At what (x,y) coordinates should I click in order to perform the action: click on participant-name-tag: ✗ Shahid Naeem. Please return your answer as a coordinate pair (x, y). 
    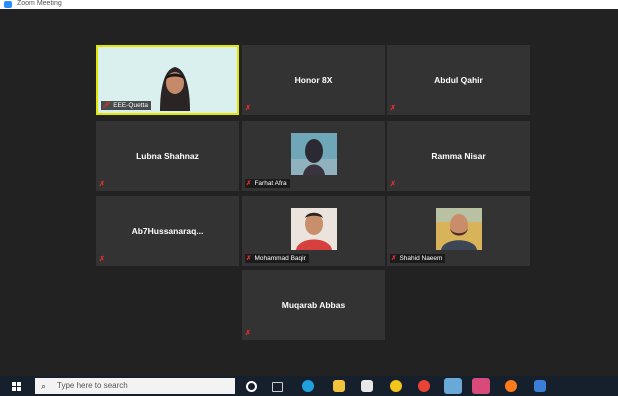
    Looking at the image, I should click on (418, 258).